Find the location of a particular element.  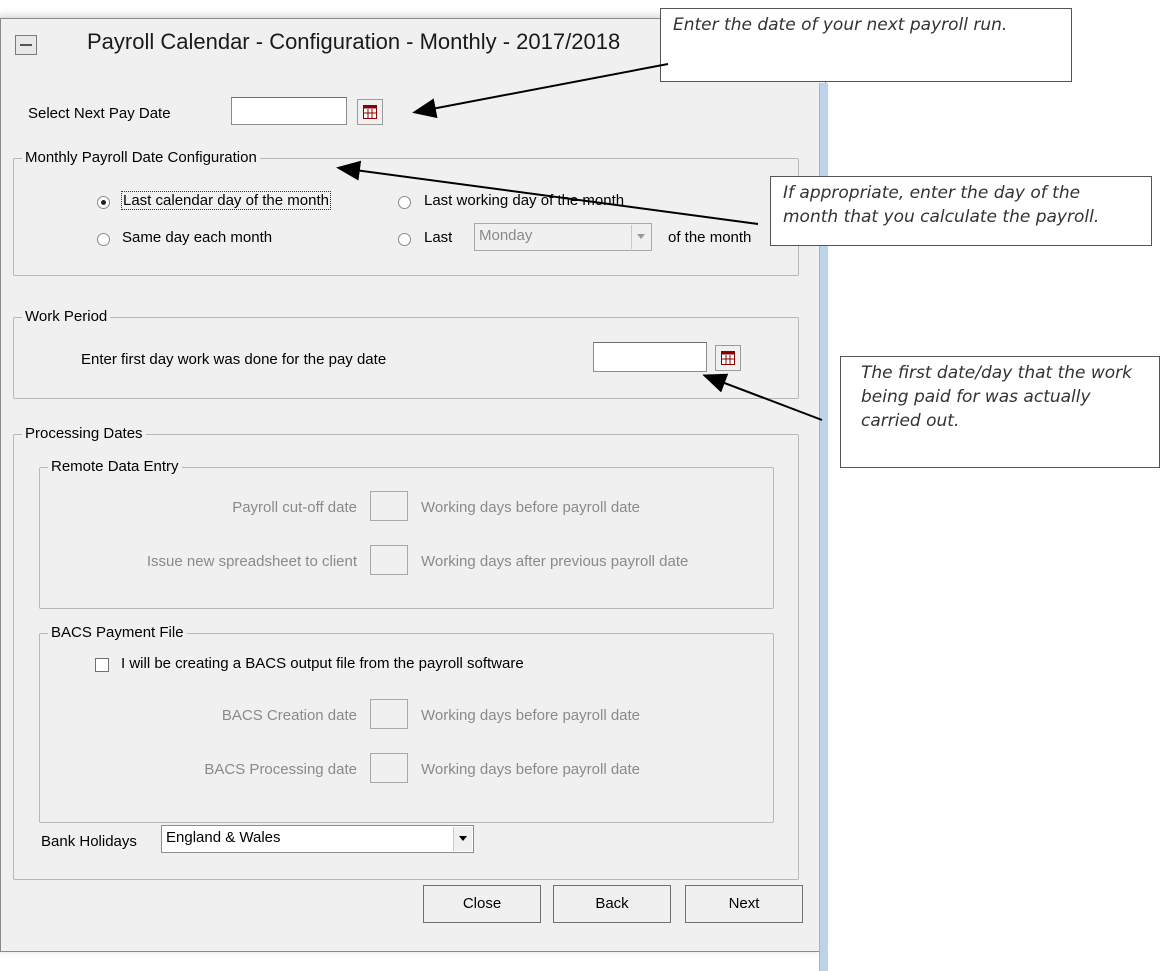

bacs-output-checkbox is located at coordinates (102, 665).